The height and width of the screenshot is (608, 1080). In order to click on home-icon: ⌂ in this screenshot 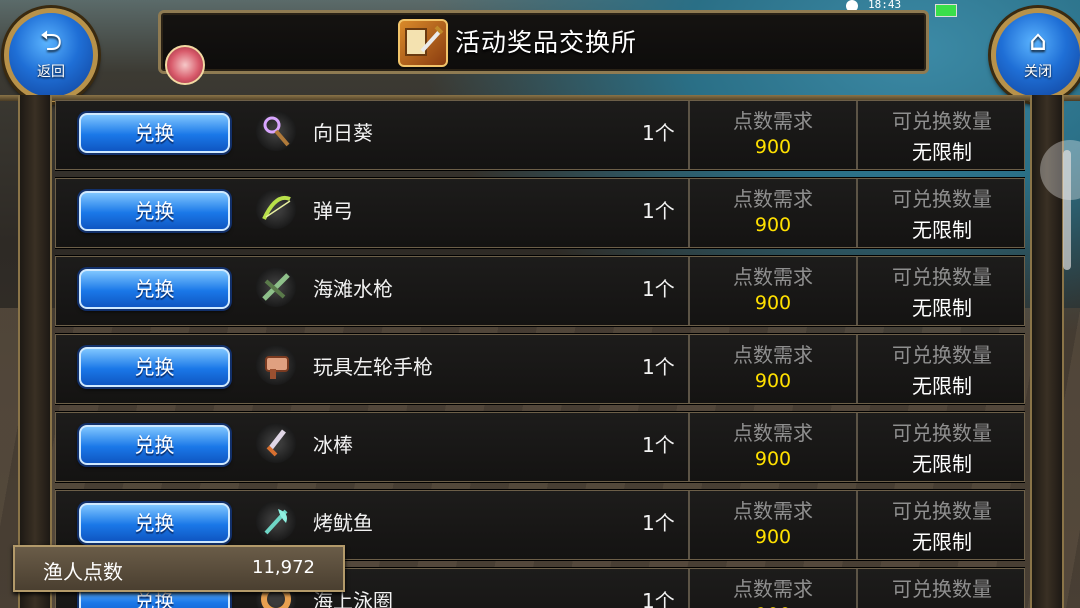, I will do `click(1038, 40)`.